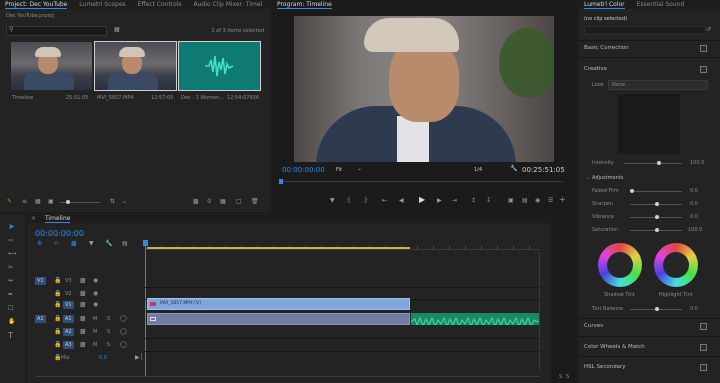 Image resolution: width=720 pixels, height=383 pixels. Describe the element at coordinates (103, 358) in the screenshot. I see `mix-value: 0.0` at that location.